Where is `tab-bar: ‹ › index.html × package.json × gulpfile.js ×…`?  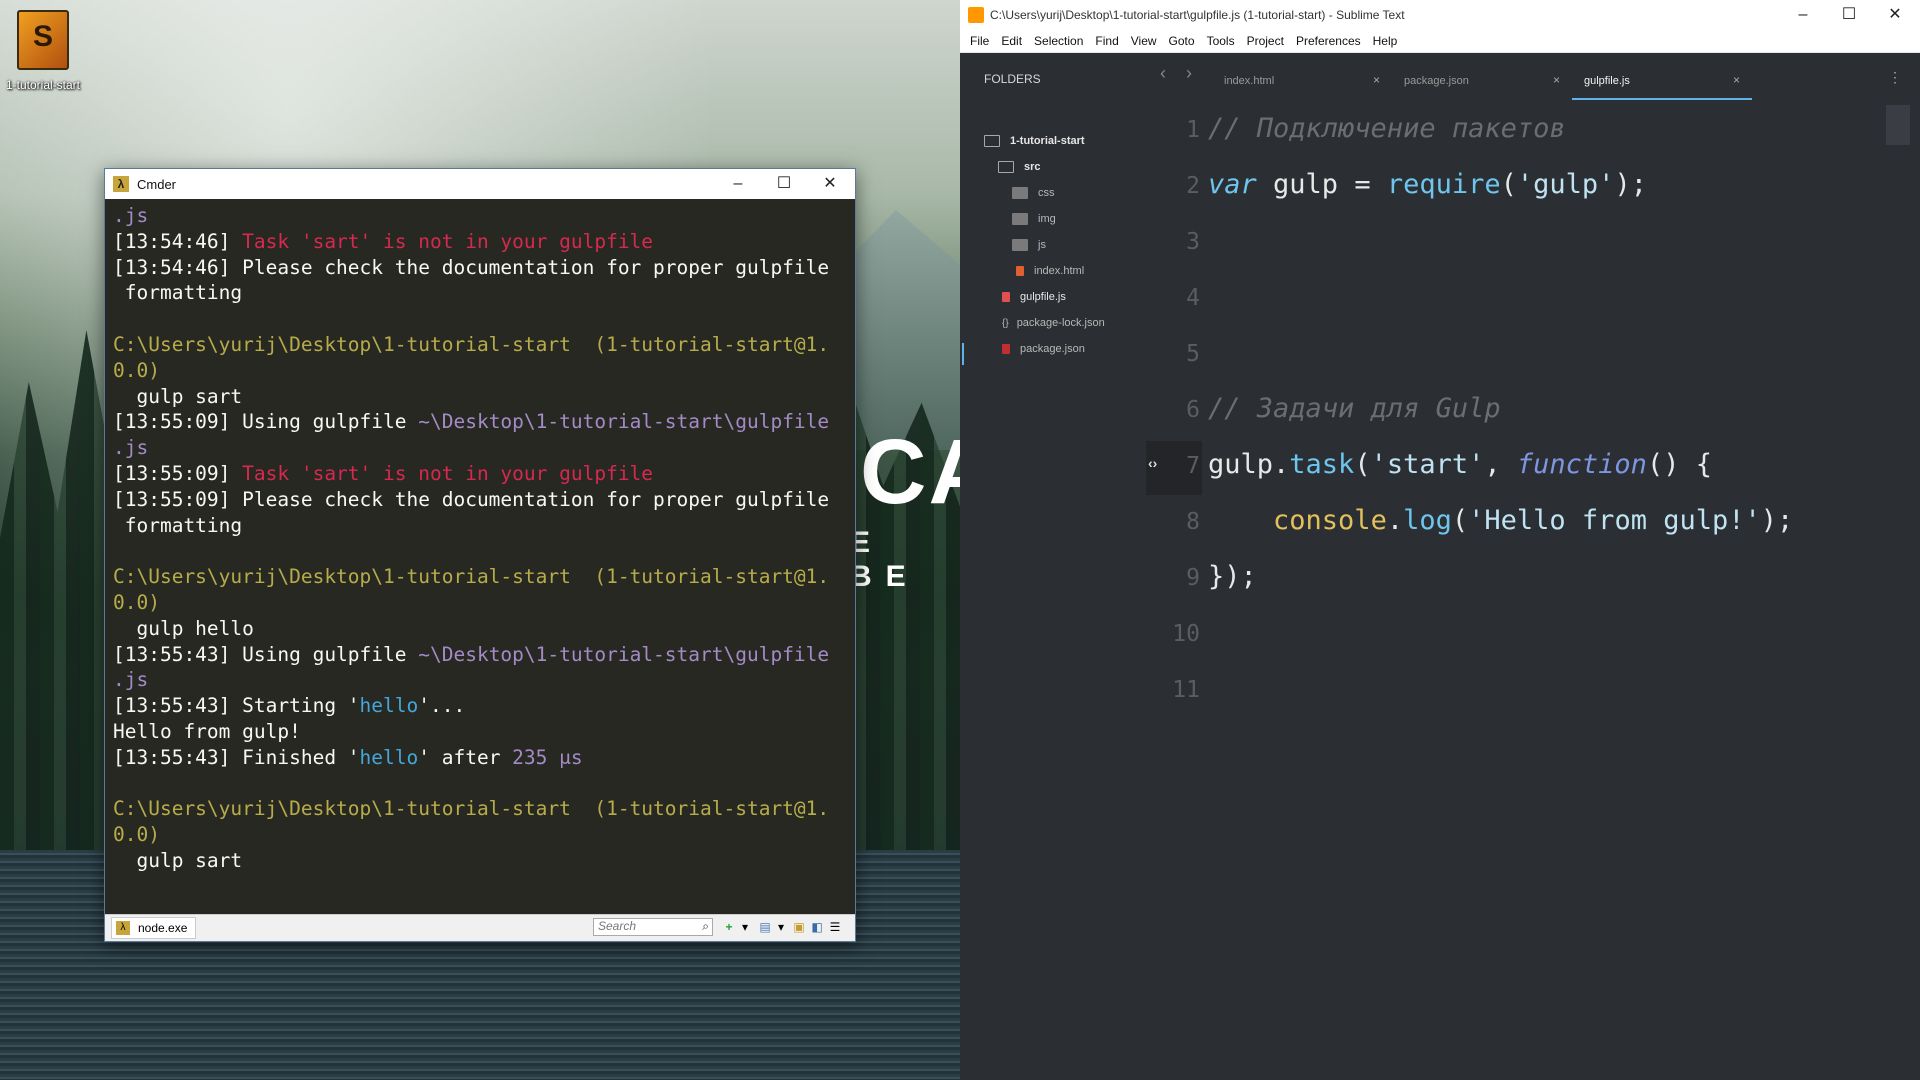
tab-bar: ‹ › index.html × package.json × gulpfile.js ×… is located at coordinates (1533, 79).